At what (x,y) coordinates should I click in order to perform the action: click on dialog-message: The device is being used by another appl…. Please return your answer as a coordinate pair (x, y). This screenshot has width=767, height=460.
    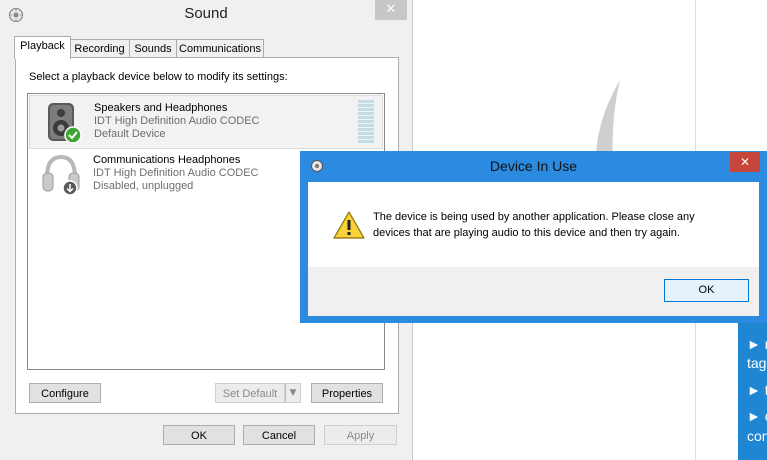
    Looking at the image, I should click on (534, 225).